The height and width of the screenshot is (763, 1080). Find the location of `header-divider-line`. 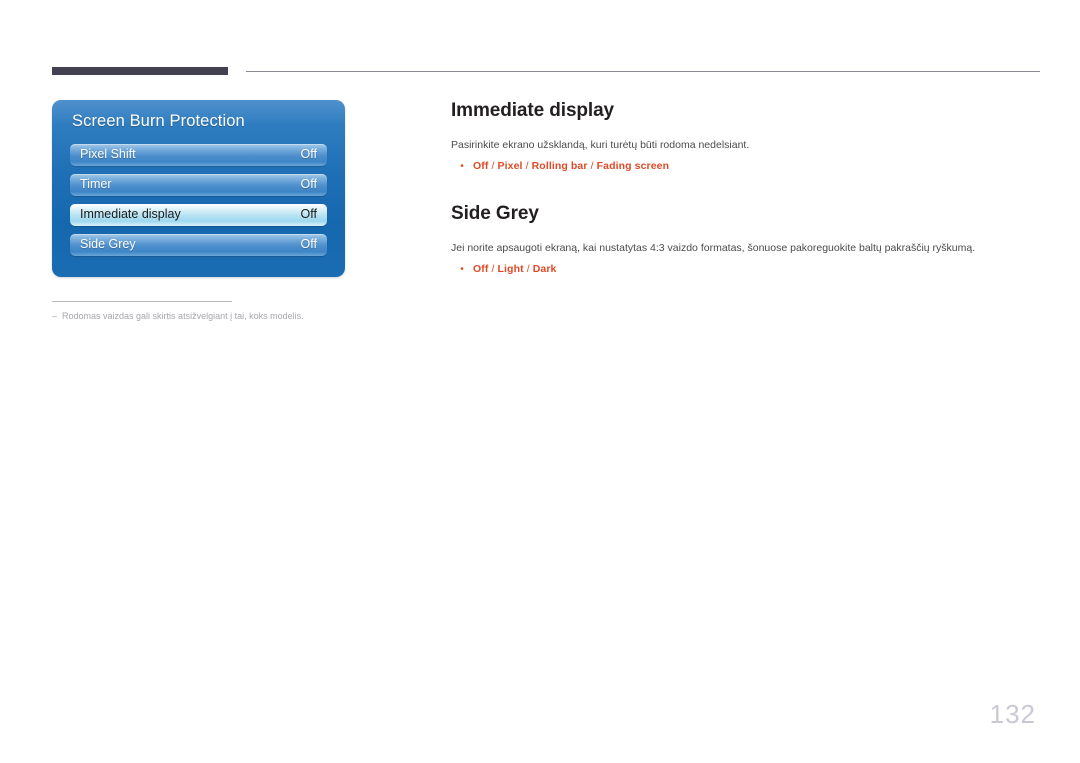

header-divider-line is located at coordinates (643, 71).